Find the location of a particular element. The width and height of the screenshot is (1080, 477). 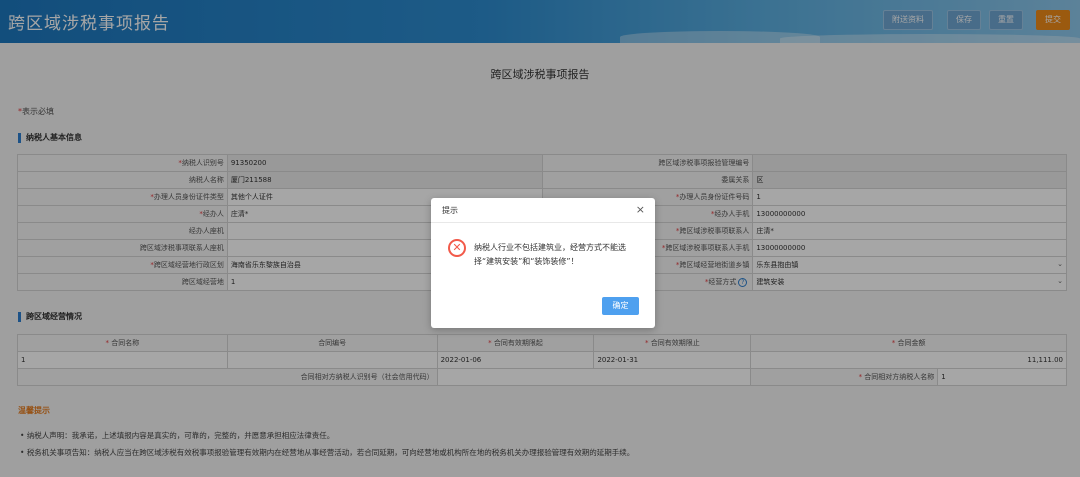

close-icon: × is located at coordinates (640, 209).